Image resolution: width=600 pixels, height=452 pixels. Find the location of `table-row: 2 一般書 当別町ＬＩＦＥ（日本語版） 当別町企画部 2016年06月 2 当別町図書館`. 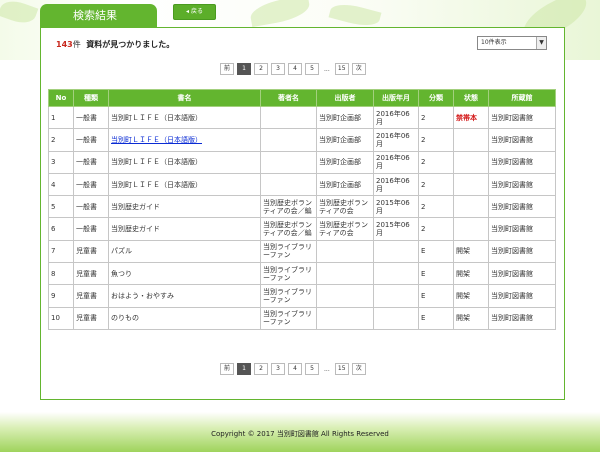

table-row: 2 一般書 当別町ＬＩＦＥ（日本語版） 当別町企画部 2016年06月 2 当別町図書館 is located at coordinates (302, 140).